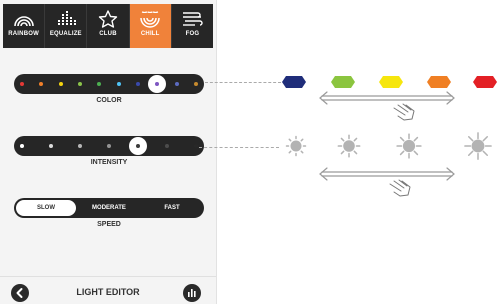 The image size is (498, 307). What do you see at coordinates (243, 82) in the screenshot?
I see `color-connector-line` at bounding box center [243, 82].